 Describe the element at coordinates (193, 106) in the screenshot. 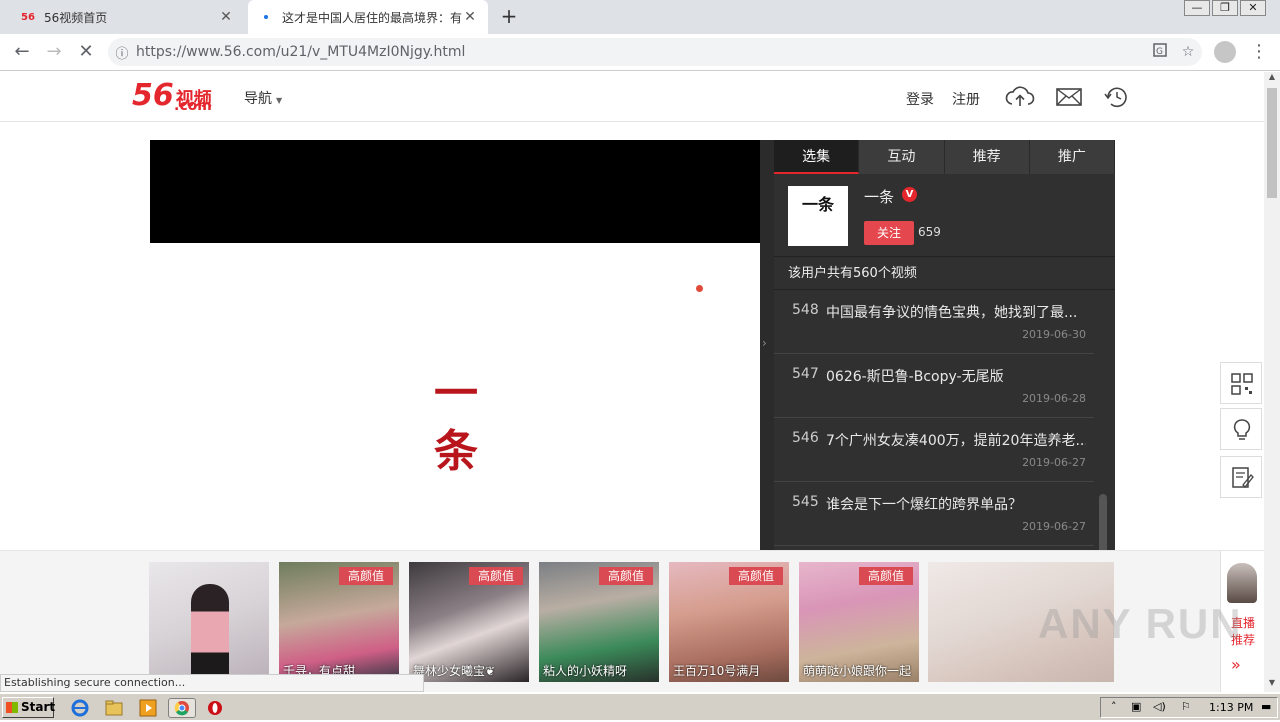

I see `logo-domain: .com` at that location.